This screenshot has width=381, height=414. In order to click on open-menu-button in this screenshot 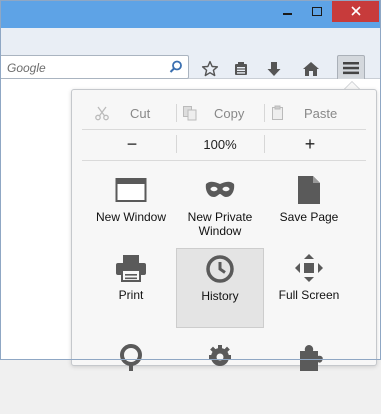, I will do `click(351, 68)`.